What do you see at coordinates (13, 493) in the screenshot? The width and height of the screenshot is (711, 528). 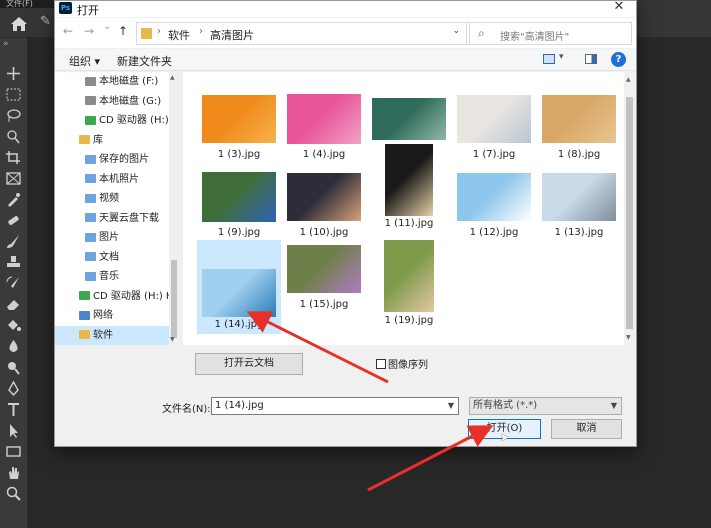 I see `zoom-tool-icon` at bounding box center [13, 493].